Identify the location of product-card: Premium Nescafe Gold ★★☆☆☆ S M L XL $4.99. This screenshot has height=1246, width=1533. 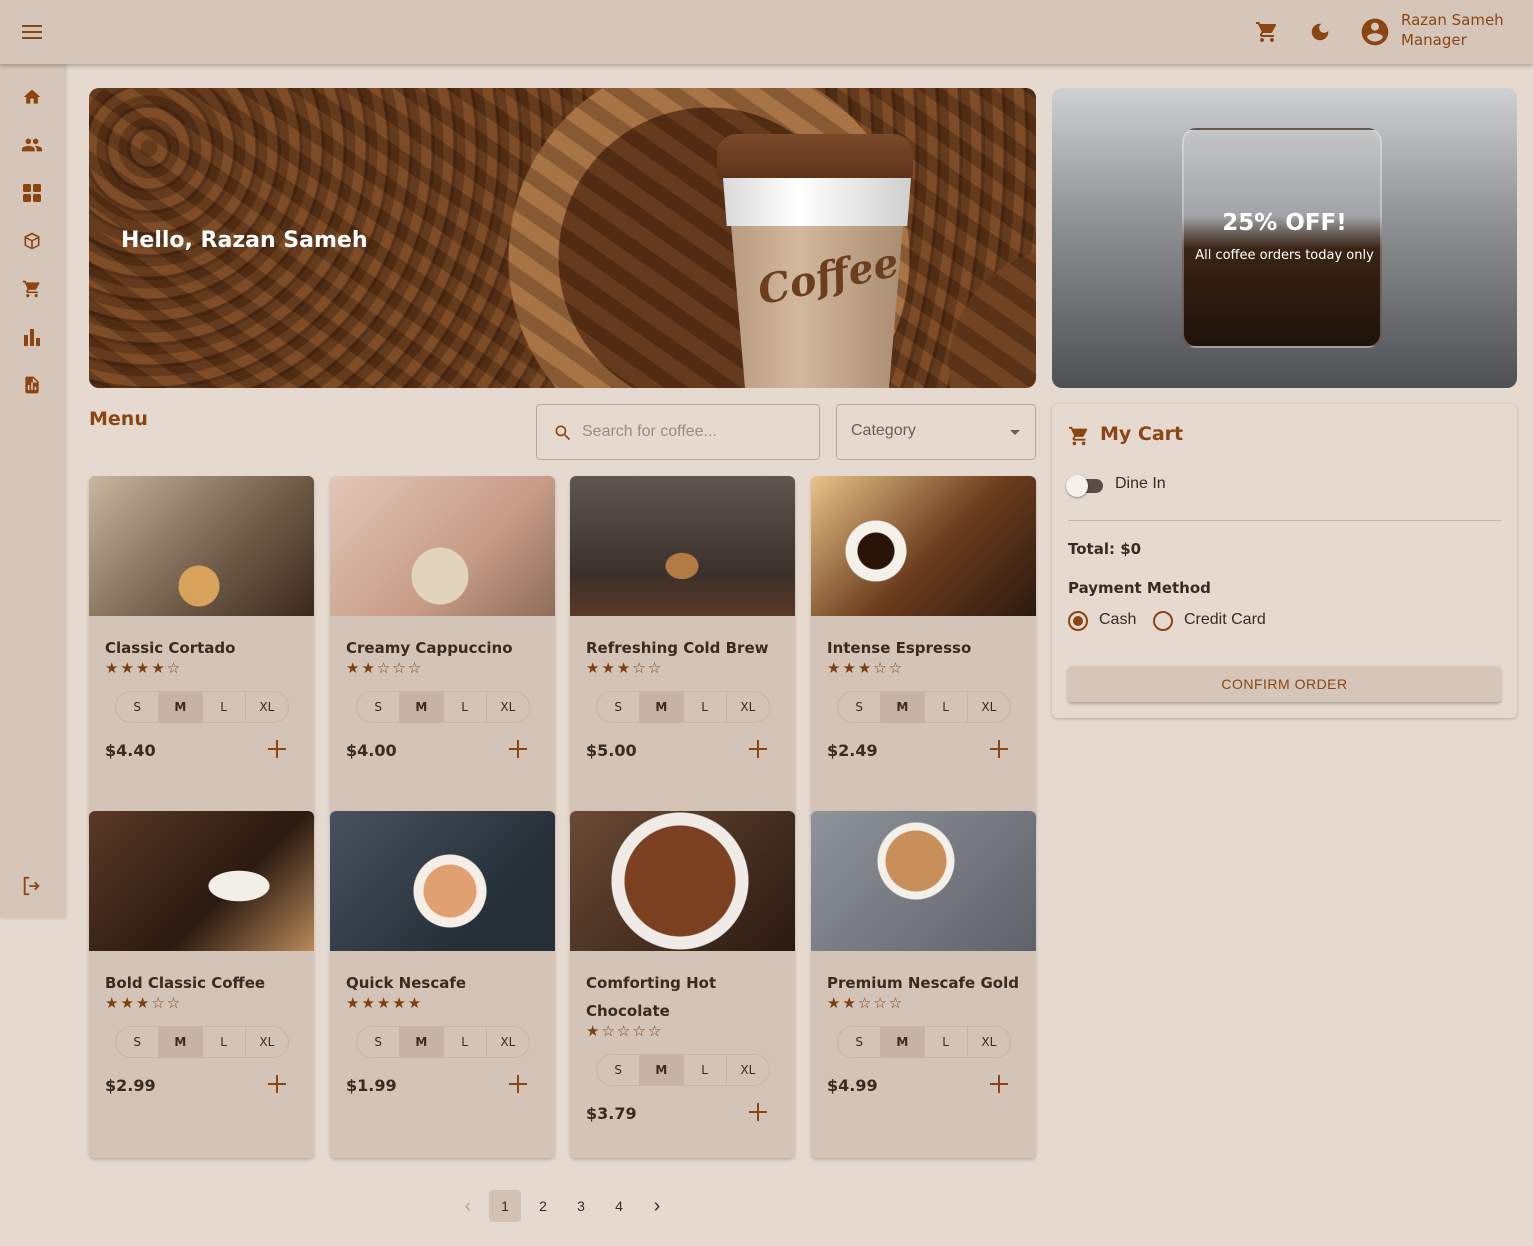
(923, 984).